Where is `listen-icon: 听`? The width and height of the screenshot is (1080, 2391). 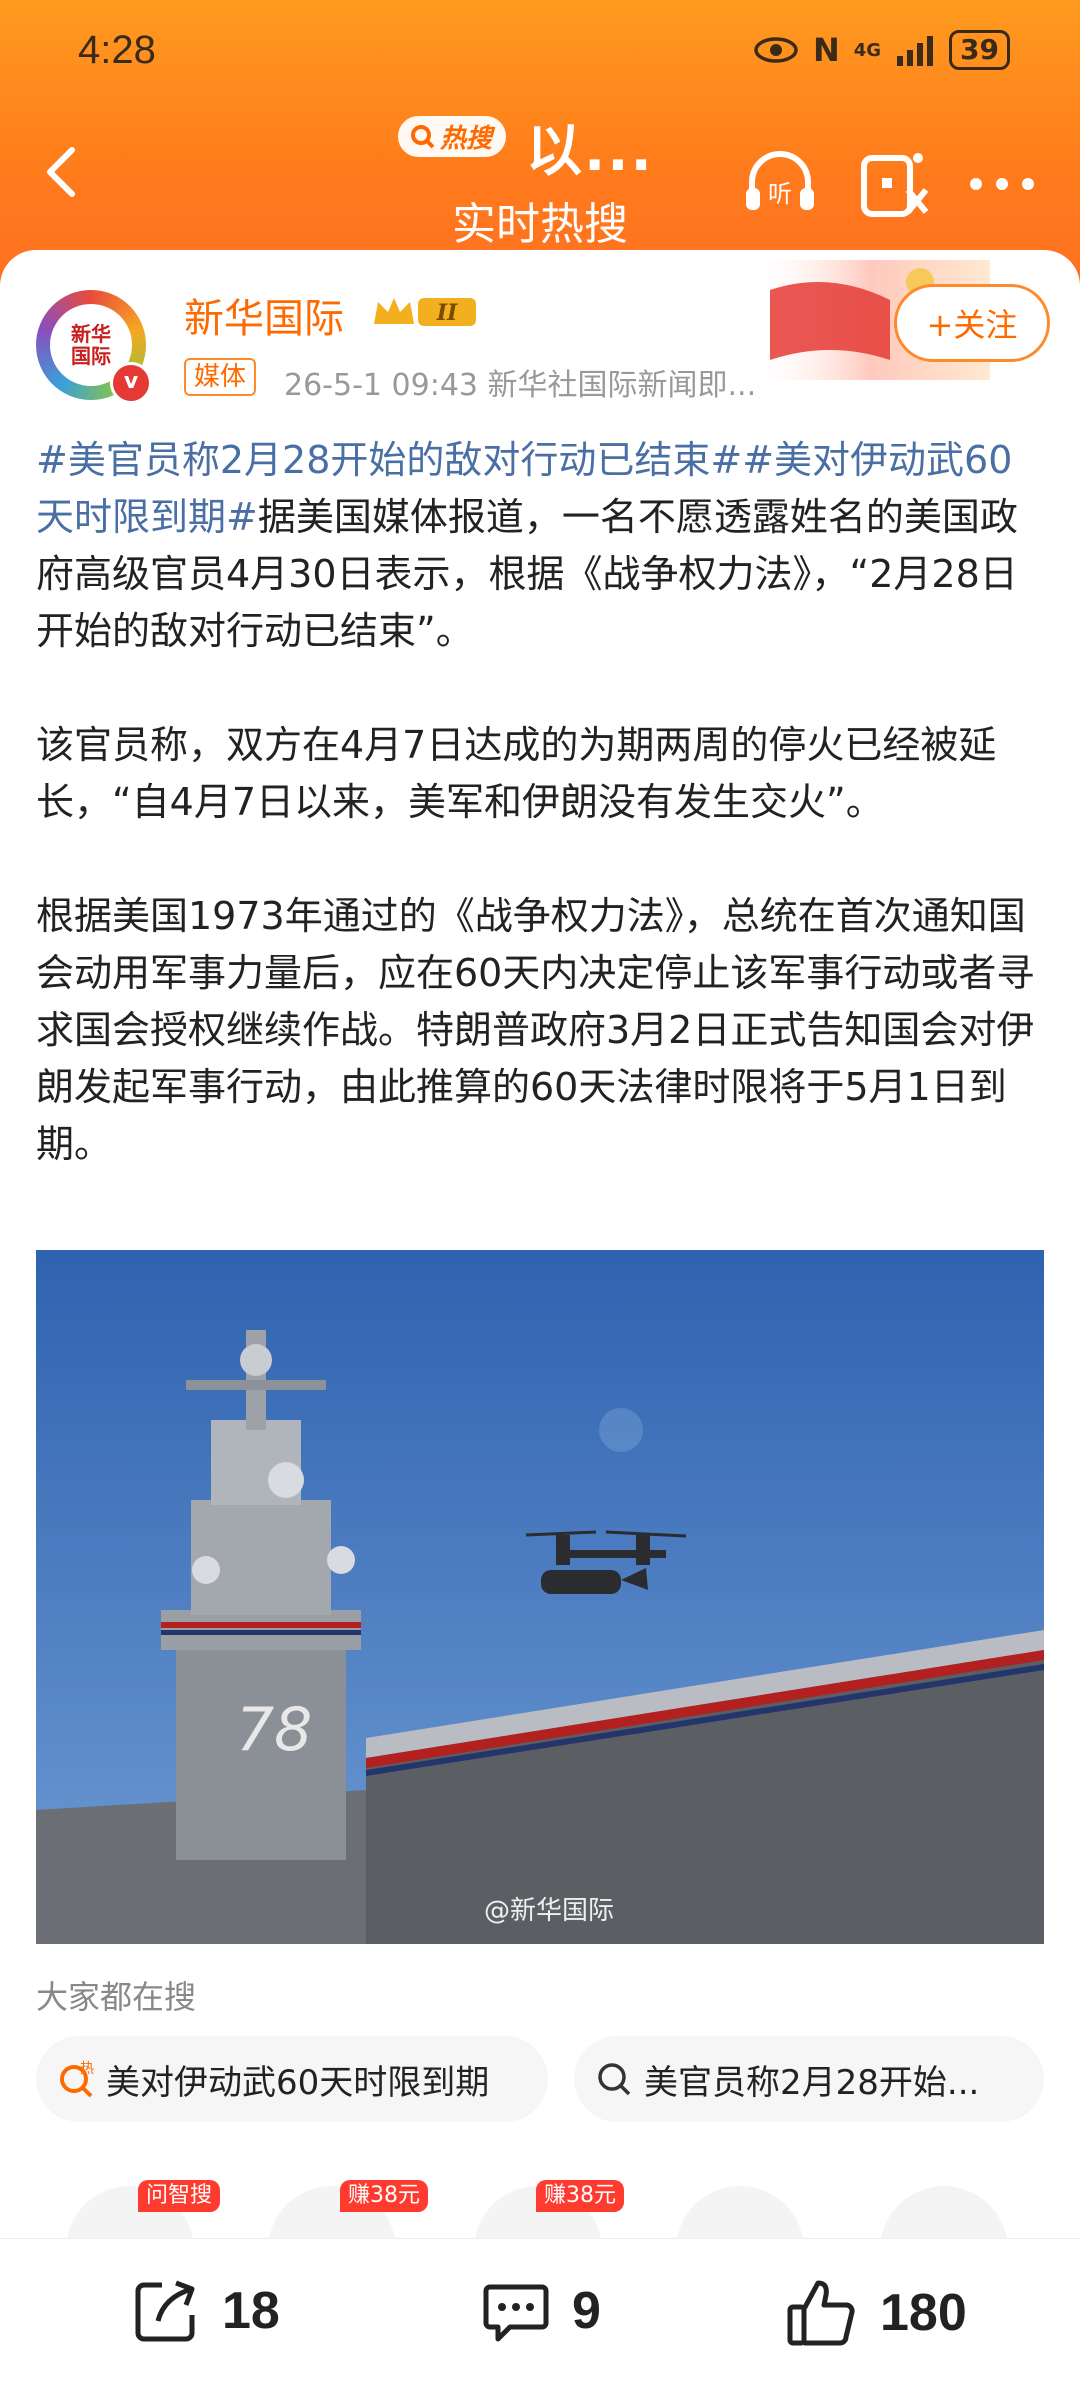
listen-icon: 听 is located at coordinates (780, 184).